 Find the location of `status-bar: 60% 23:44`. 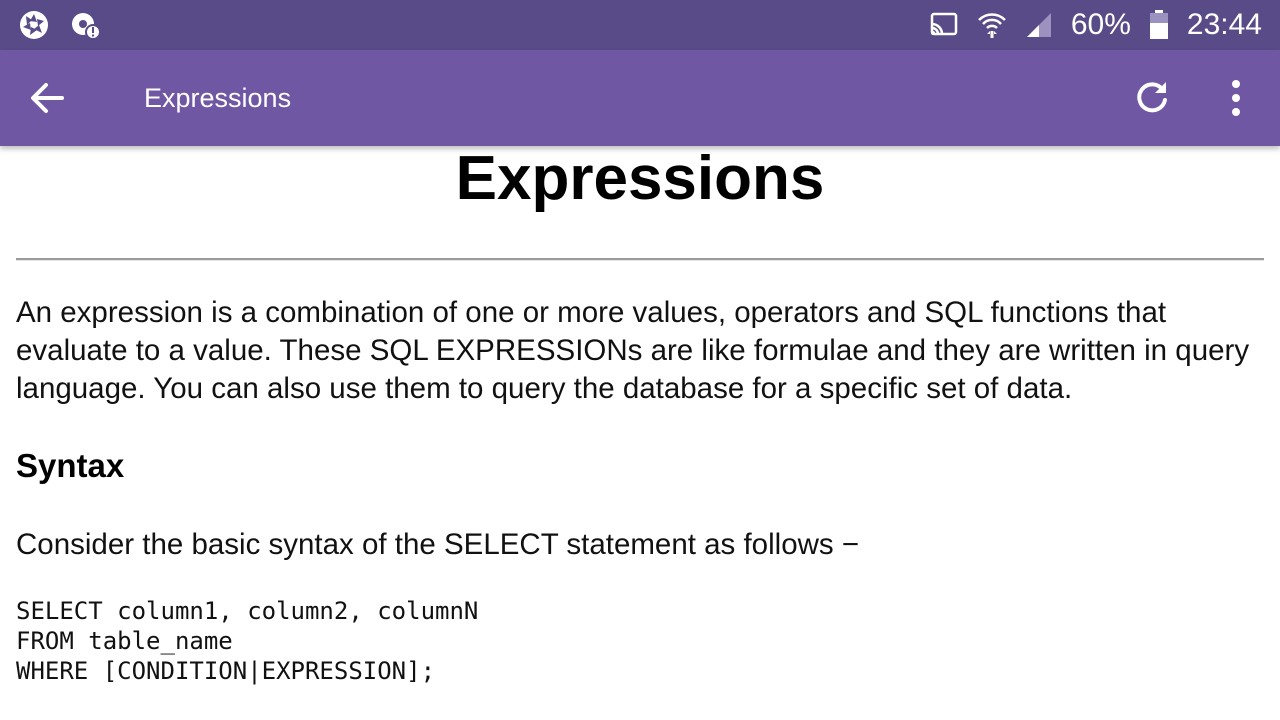

status-bar: 60% 23:44 is located at coordinates (640, 25).